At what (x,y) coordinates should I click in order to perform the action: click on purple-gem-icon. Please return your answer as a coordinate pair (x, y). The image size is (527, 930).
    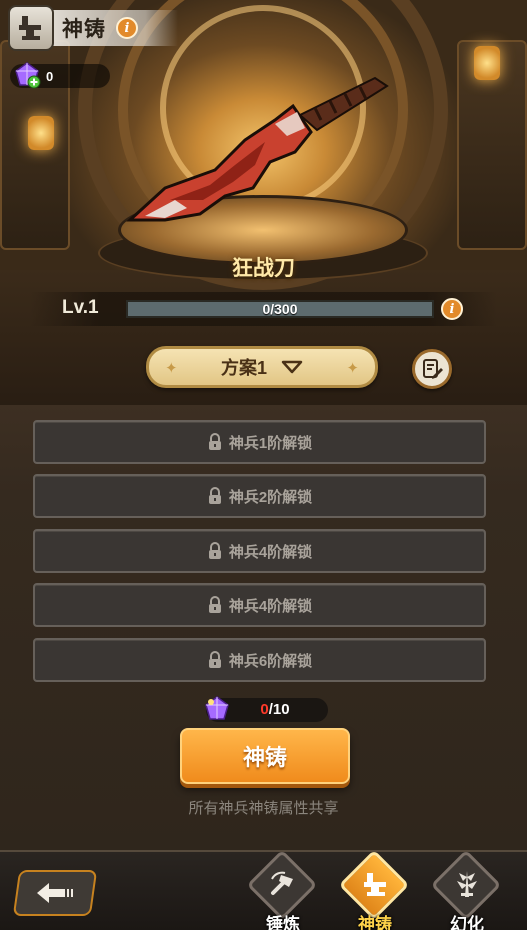
    Looking at the image, I should click on (28, 75).